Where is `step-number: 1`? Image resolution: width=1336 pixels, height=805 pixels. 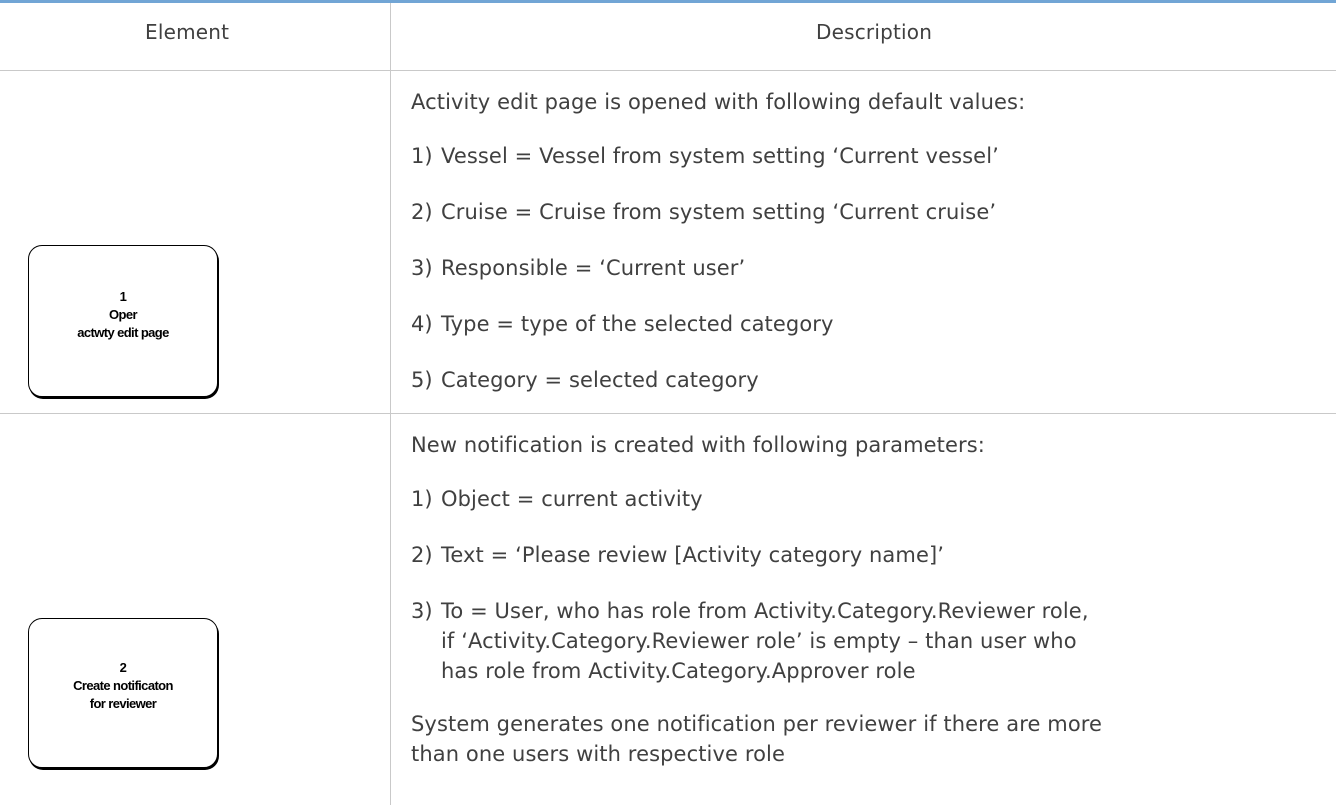 step-number: 1 is located at coordinates (123, 296).